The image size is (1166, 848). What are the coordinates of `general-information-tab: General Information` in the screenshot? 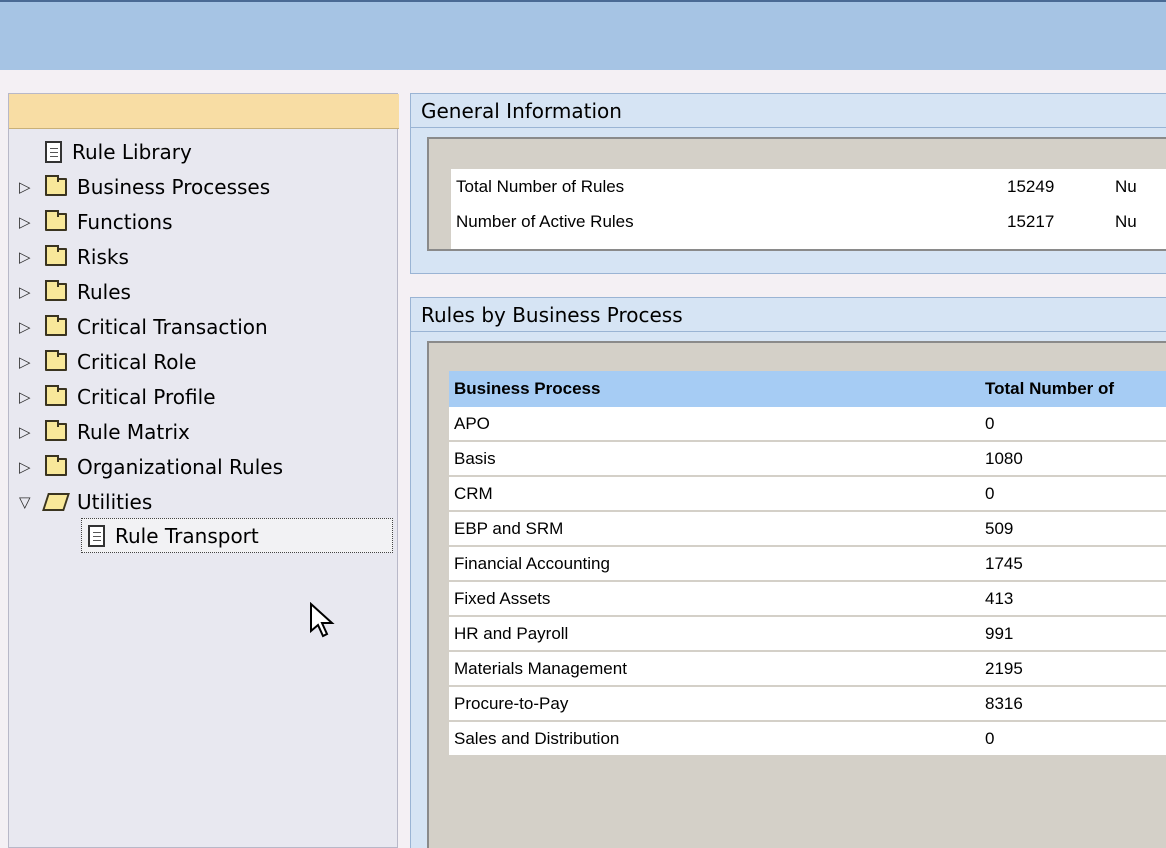 It's located at (531, 110).